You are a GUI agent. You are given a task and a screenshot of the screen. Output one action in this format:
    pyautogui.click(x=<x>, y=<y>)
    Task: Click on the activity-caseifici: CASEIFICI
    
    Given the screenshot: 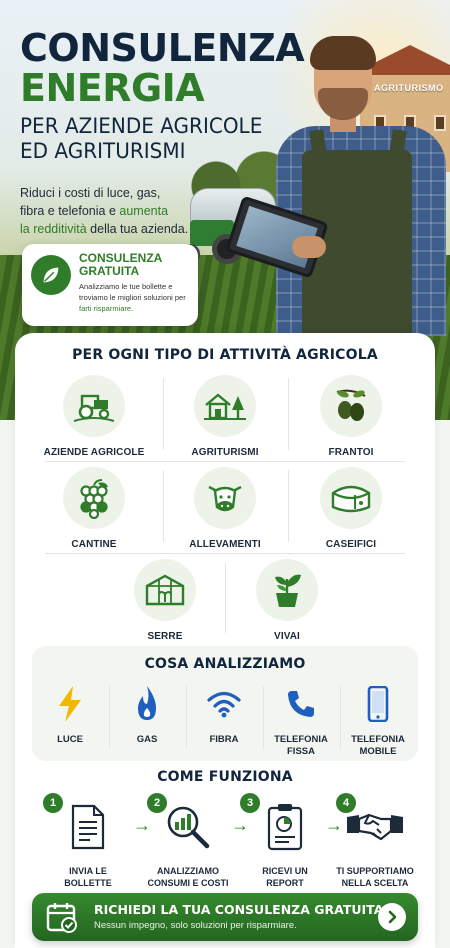 What is the action you would take?
    pyautogui.click(x=351, y=508)
    